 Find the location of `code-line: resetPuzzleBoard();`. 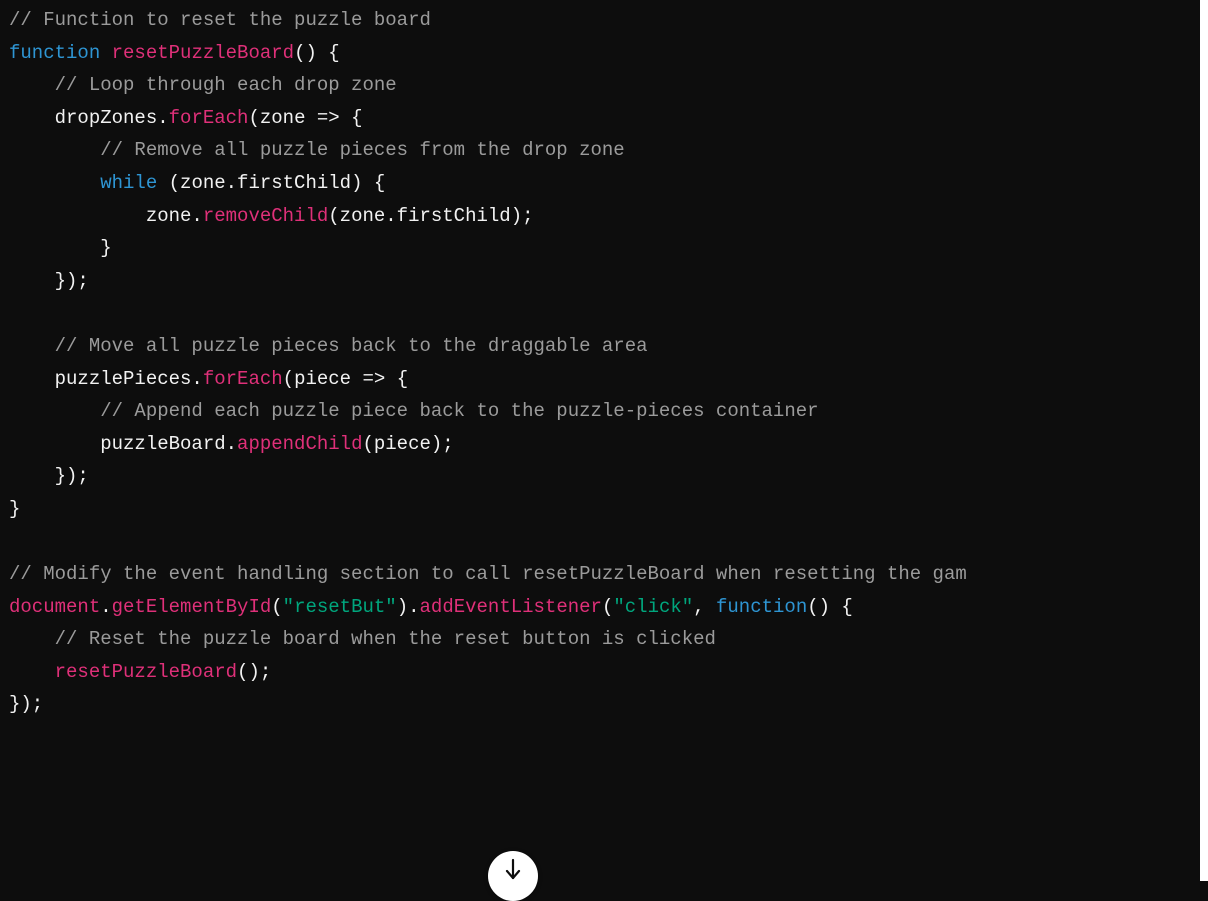

code-line: resetPuzzleBoard(); is located at coordinates (488, 672).